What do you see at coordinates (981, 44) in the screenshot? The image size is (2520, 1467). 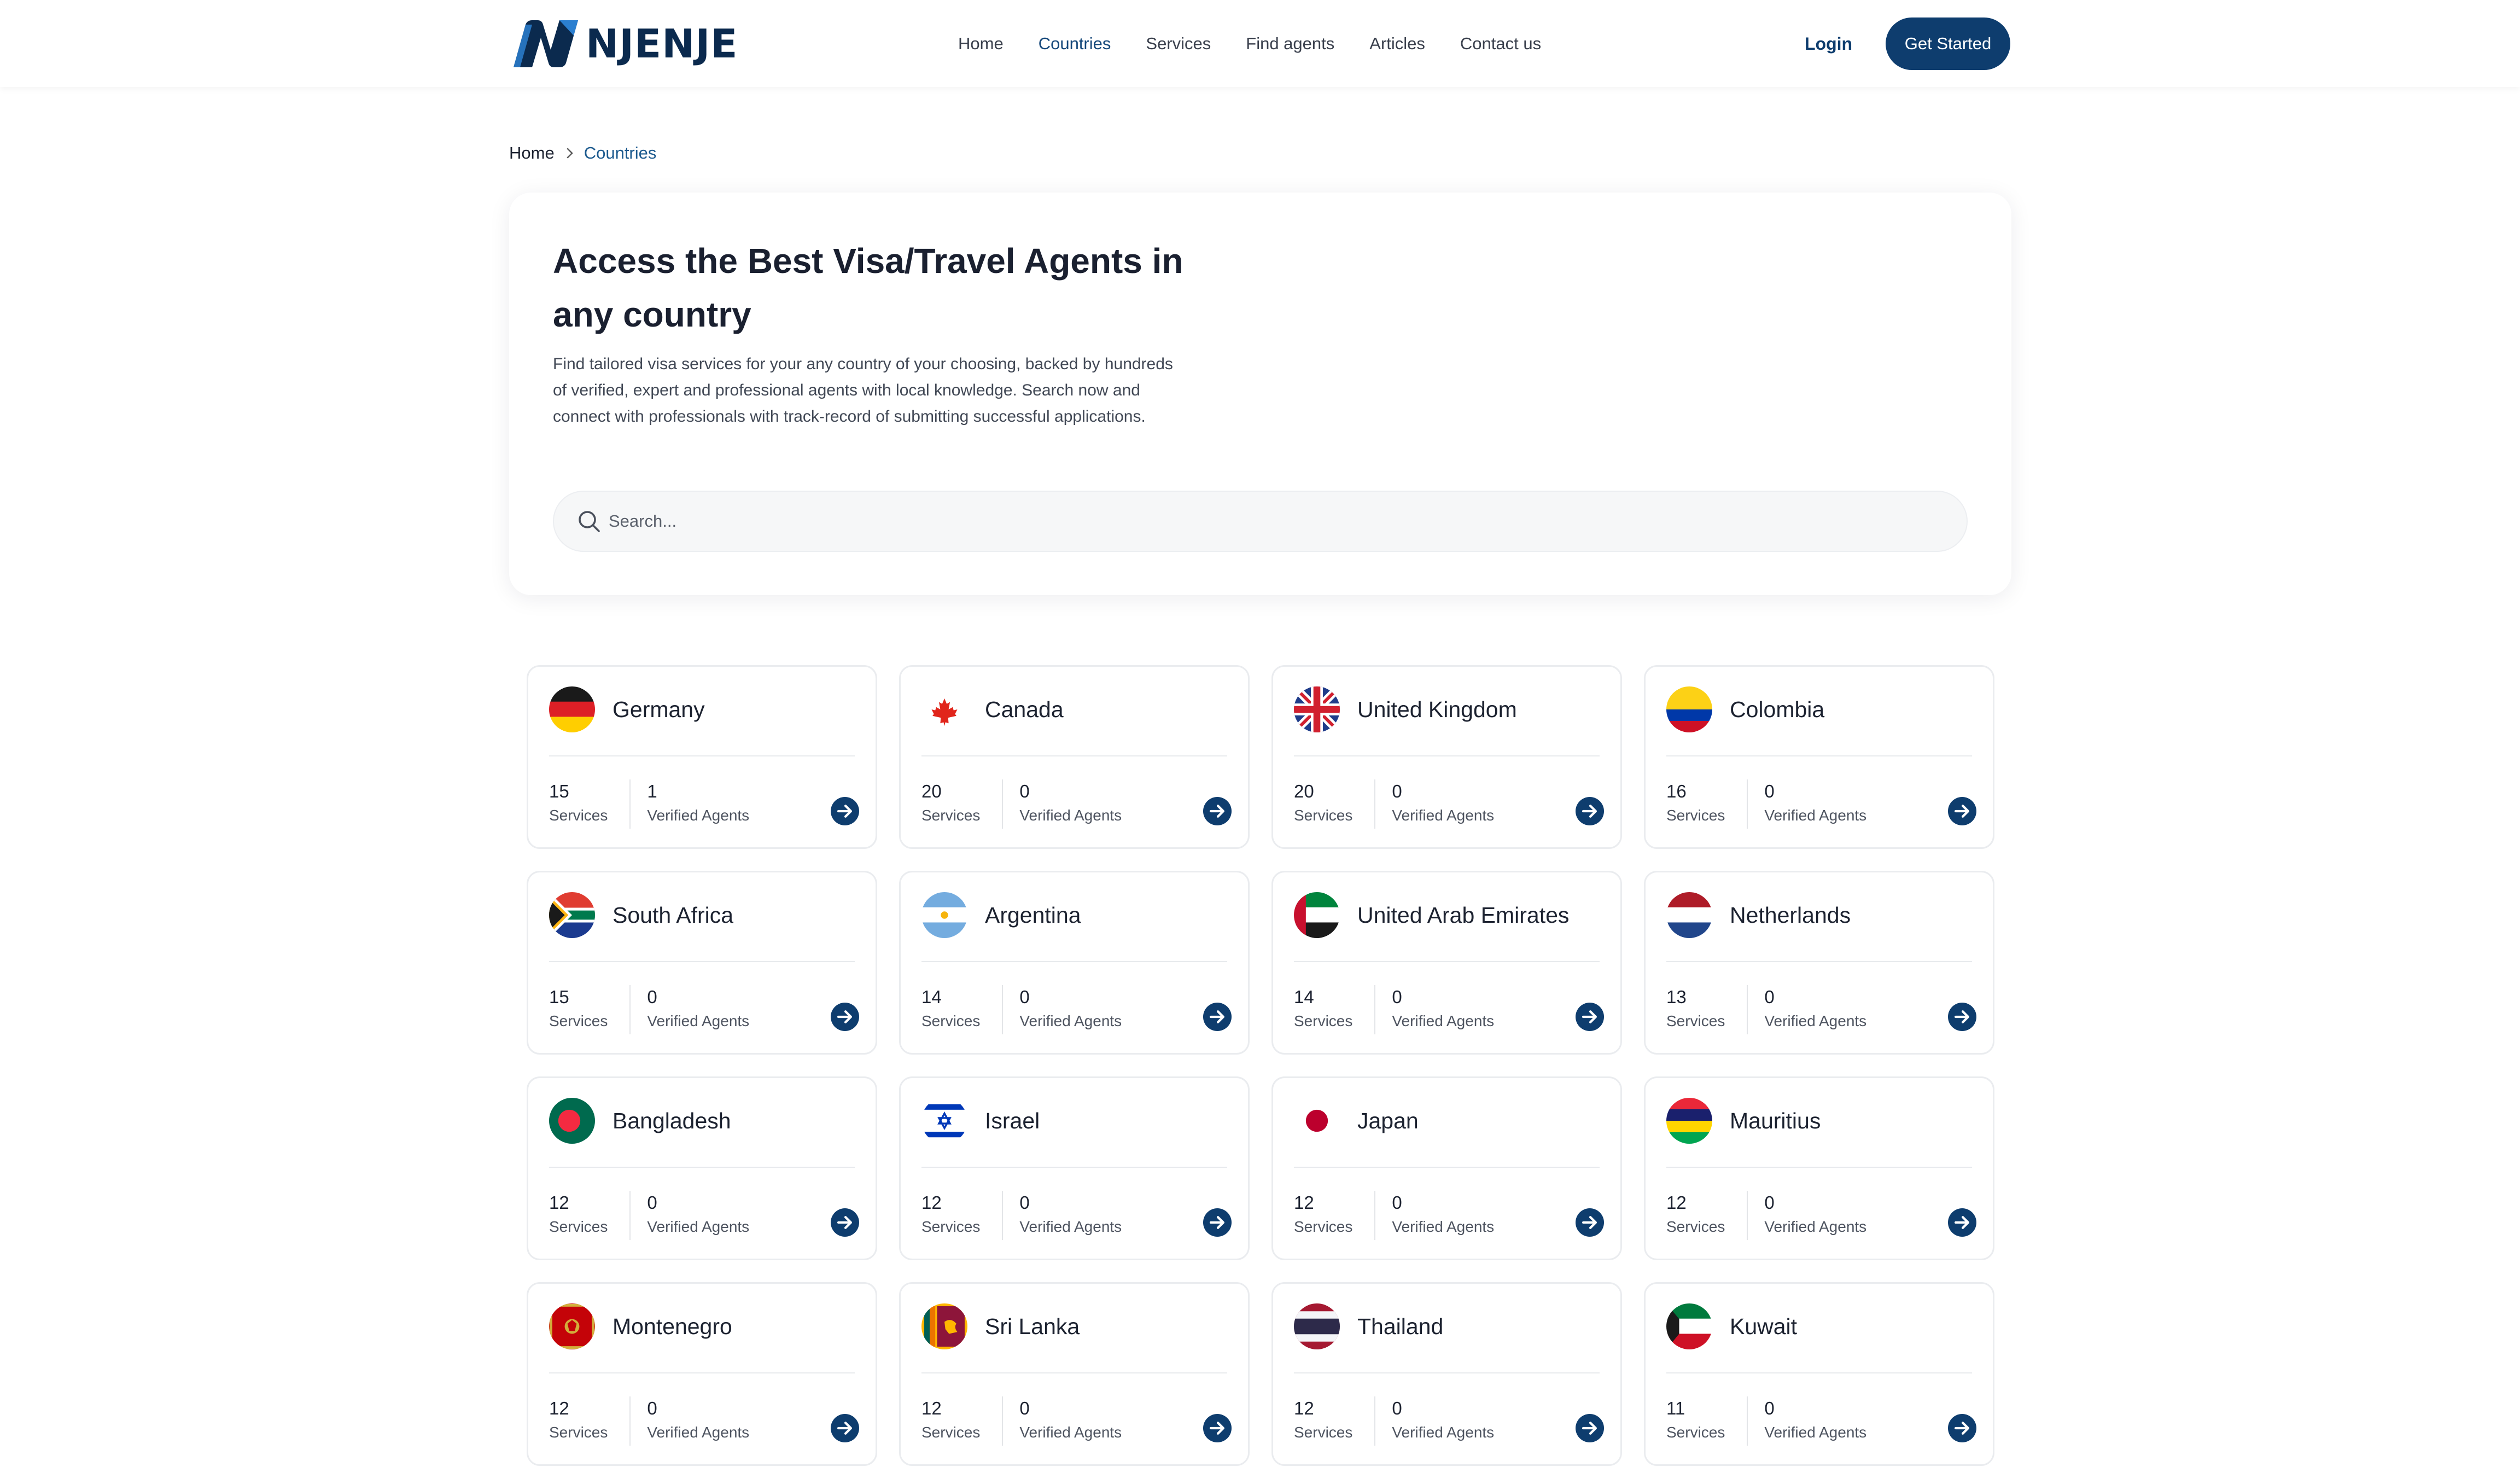 I see `nav-link-home: Home` at bounding box center [981, 44].